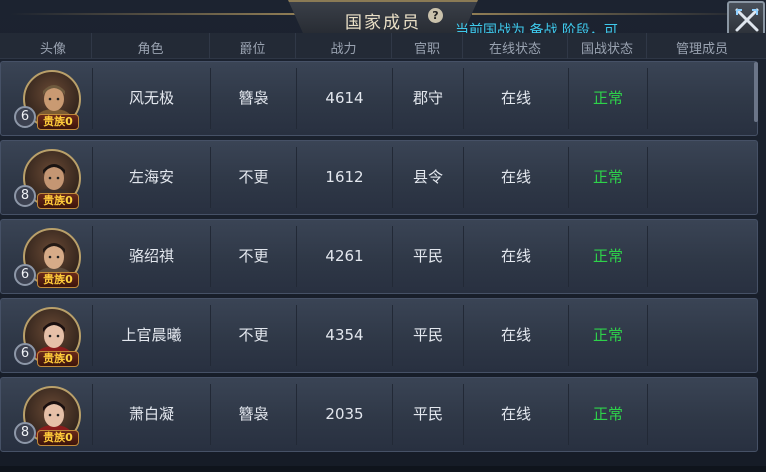 The image size is (766, 472). Describe the element at coordinates (383, 469) in the screenshot. I see `bottom-edge` at that location.